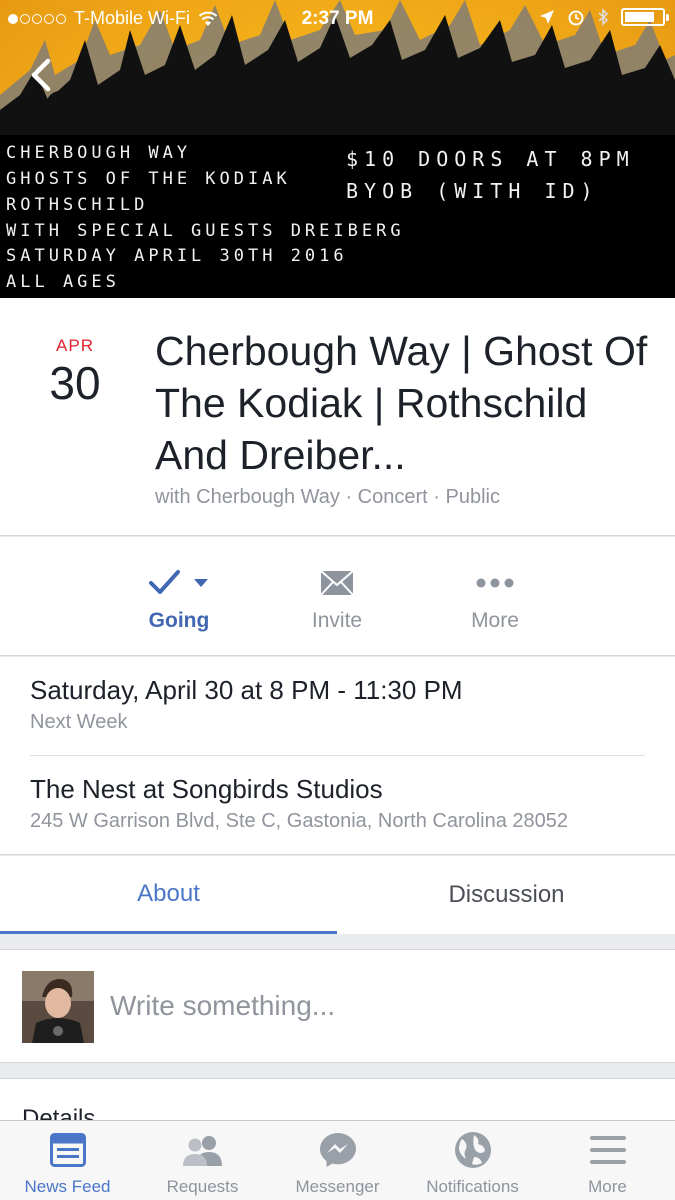 The width and height of the screenshot is (675, 1200). I want to click on tab-discussion: Discussion, so click(506, 895).